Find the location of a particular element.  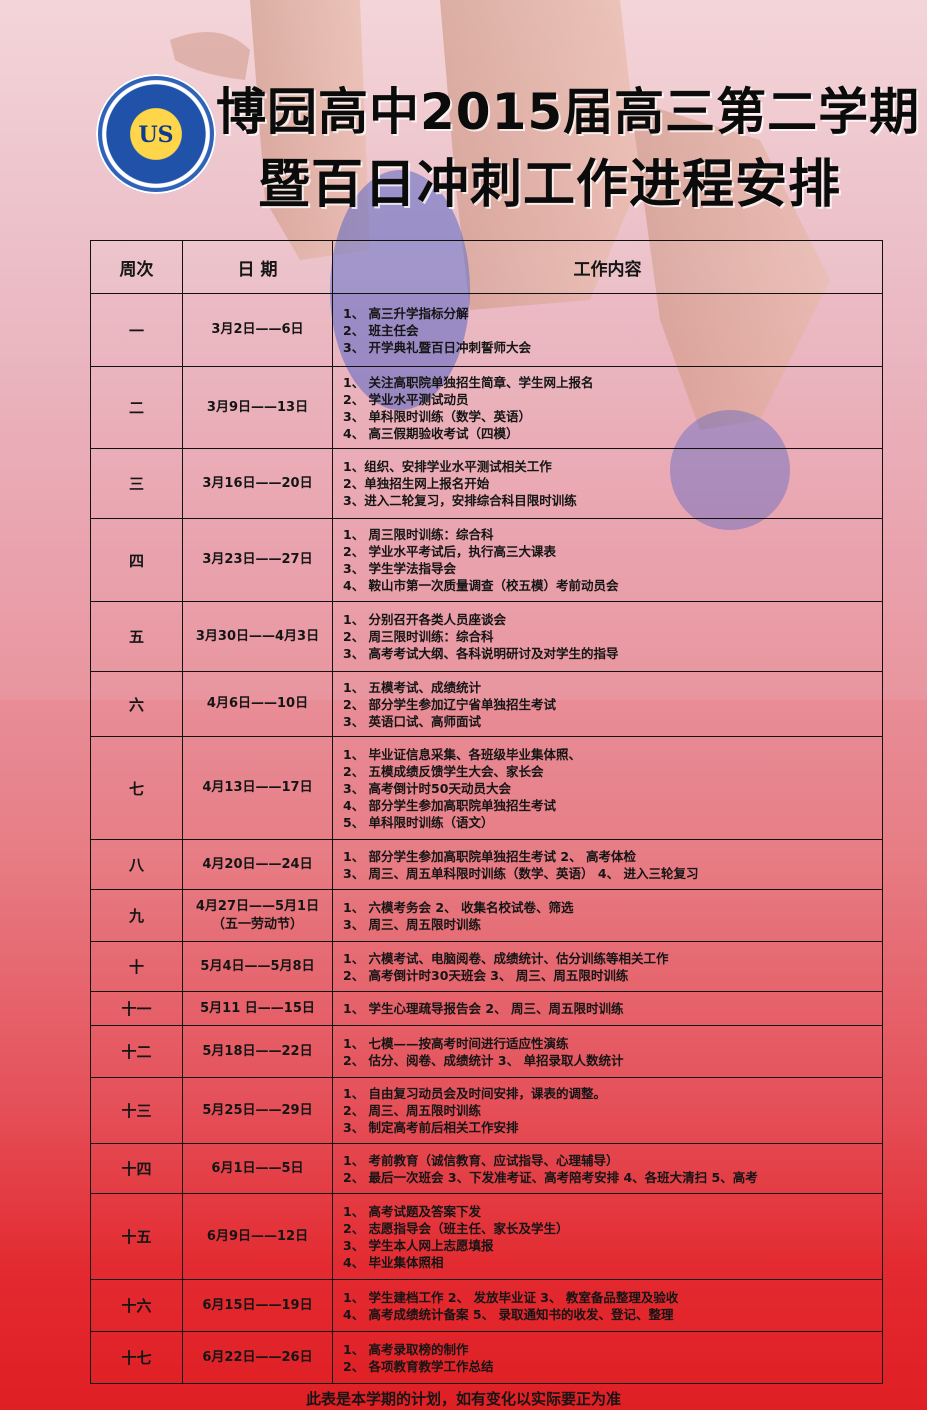

task-item: 3、 学生学法指导会 is located at coordinates (400, 568).